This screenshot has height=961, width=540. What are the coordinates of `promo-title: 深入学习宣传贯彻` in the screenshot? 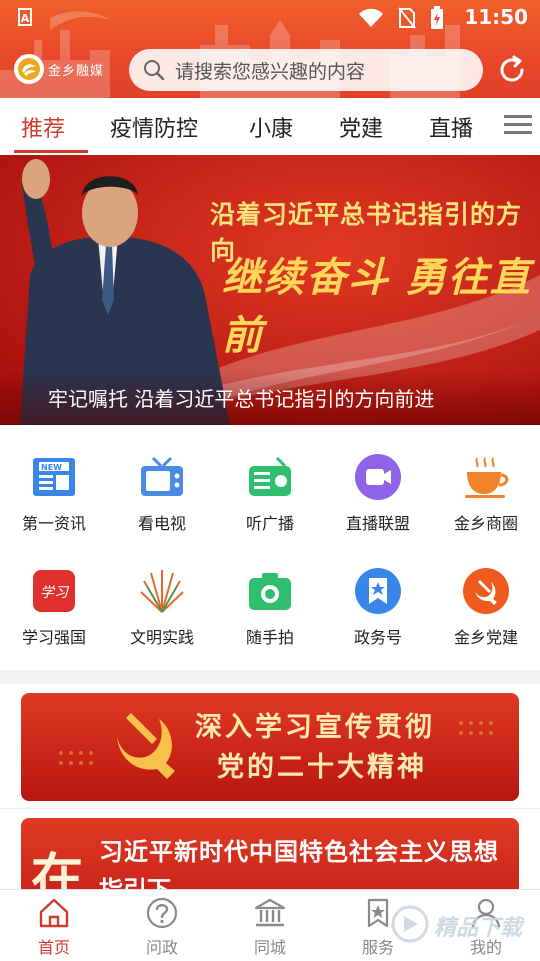 It's located at (315, 727).